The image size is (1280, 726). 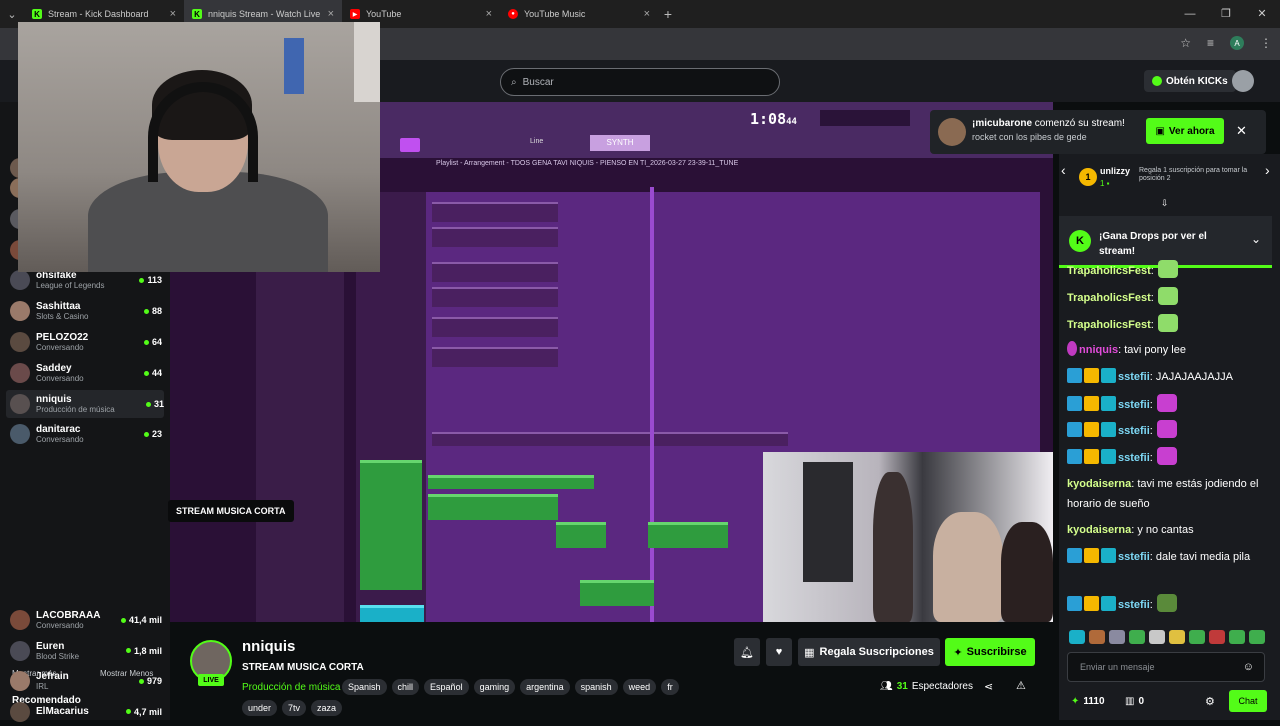 What do you see at coordinates (1267, 170) in the screenshot?
I see `chevron-right-icon: ›` at bounding box center [1267, 170].